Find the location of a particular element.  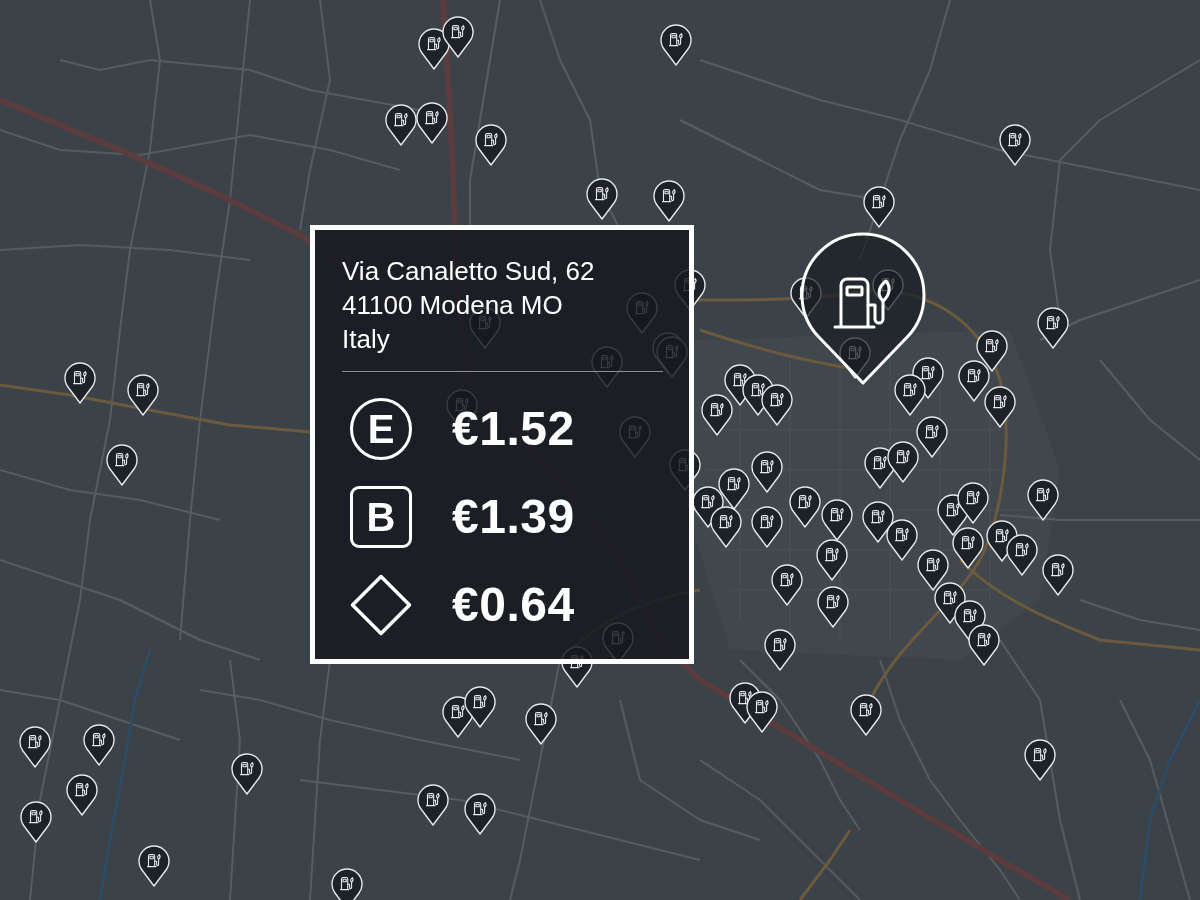

fuel-type-badge: E is located at coordinates (381, 429).